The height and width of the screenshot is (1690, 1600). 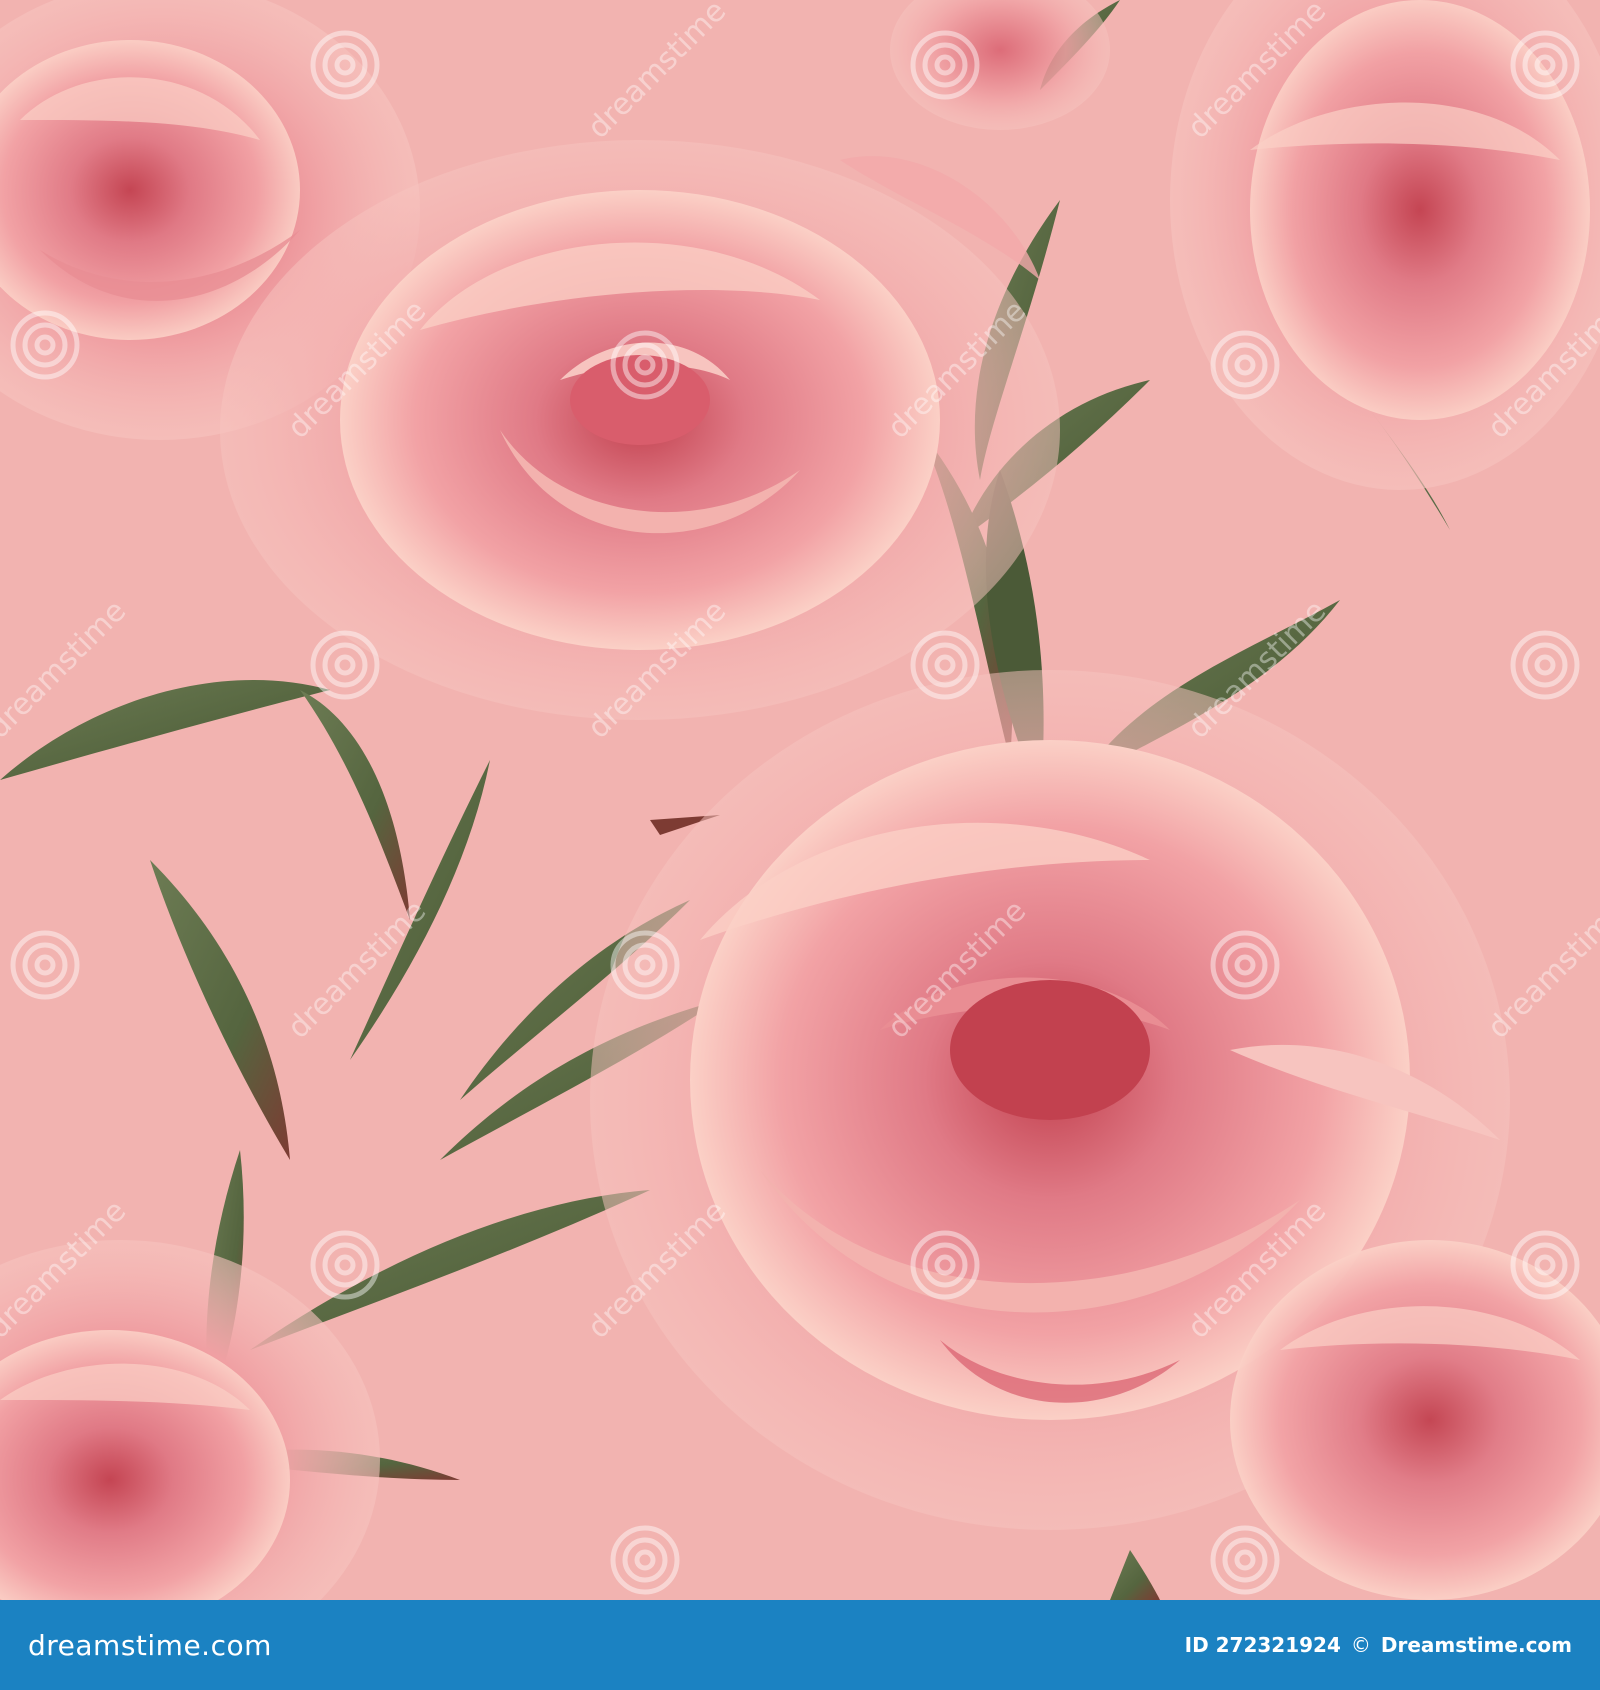 I want to click on footer-info: ID 272321924 © Dreamstime.com, so click(x=1378, y=1645).